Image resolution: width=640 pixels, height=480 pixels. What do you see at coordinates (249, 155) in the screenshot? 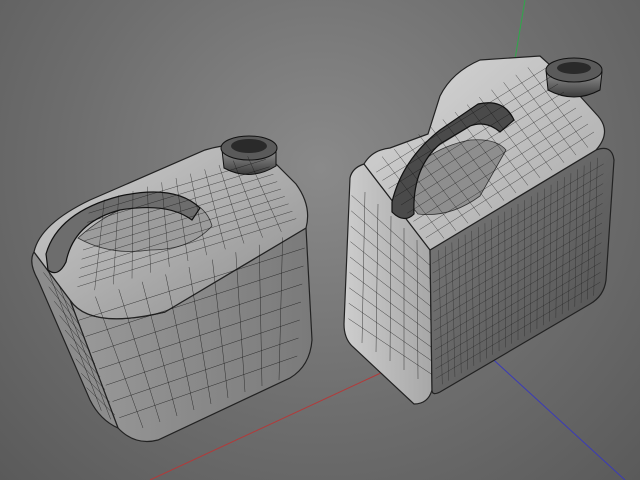
I see `jerrycan-left-cap` at bounding box center [249, 155].